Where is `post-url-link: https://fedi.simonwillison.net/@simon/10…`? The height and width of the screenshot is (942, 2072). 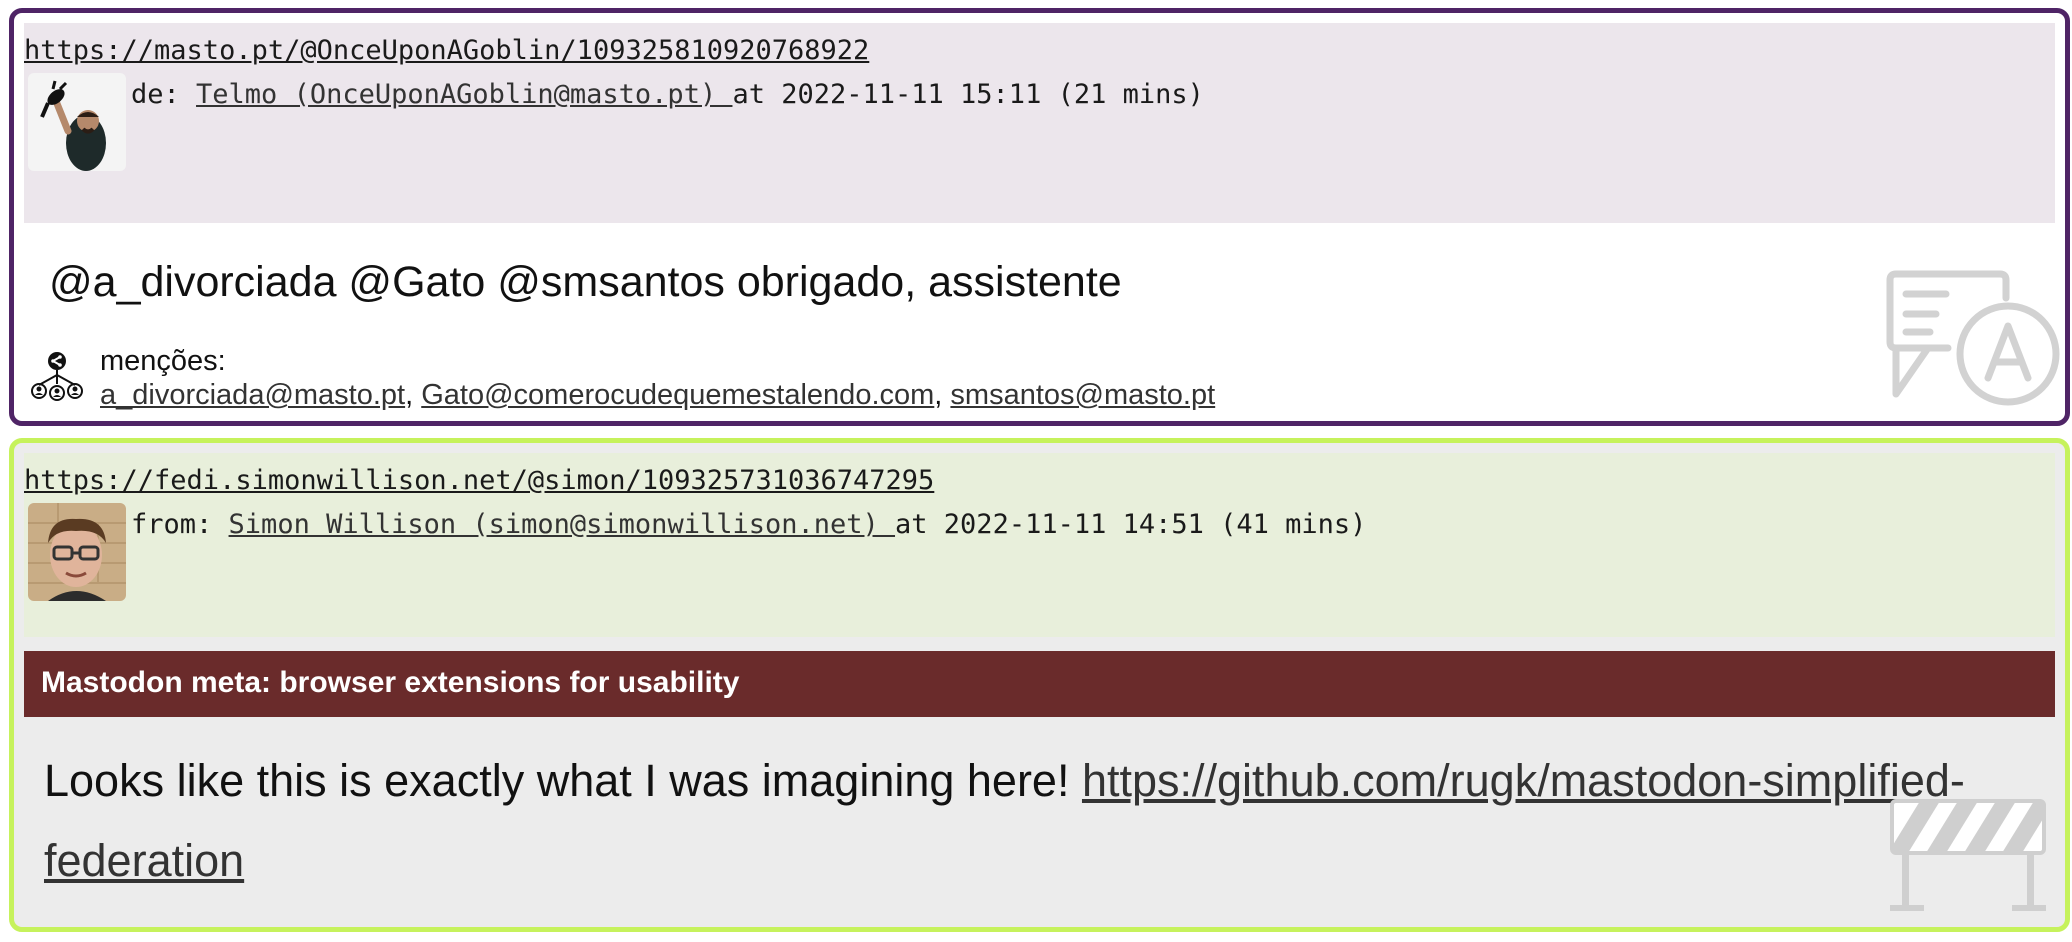
post-url-link: https://fedi.simonwillison.net/@simon/10… is located at coordinates (479, 480).